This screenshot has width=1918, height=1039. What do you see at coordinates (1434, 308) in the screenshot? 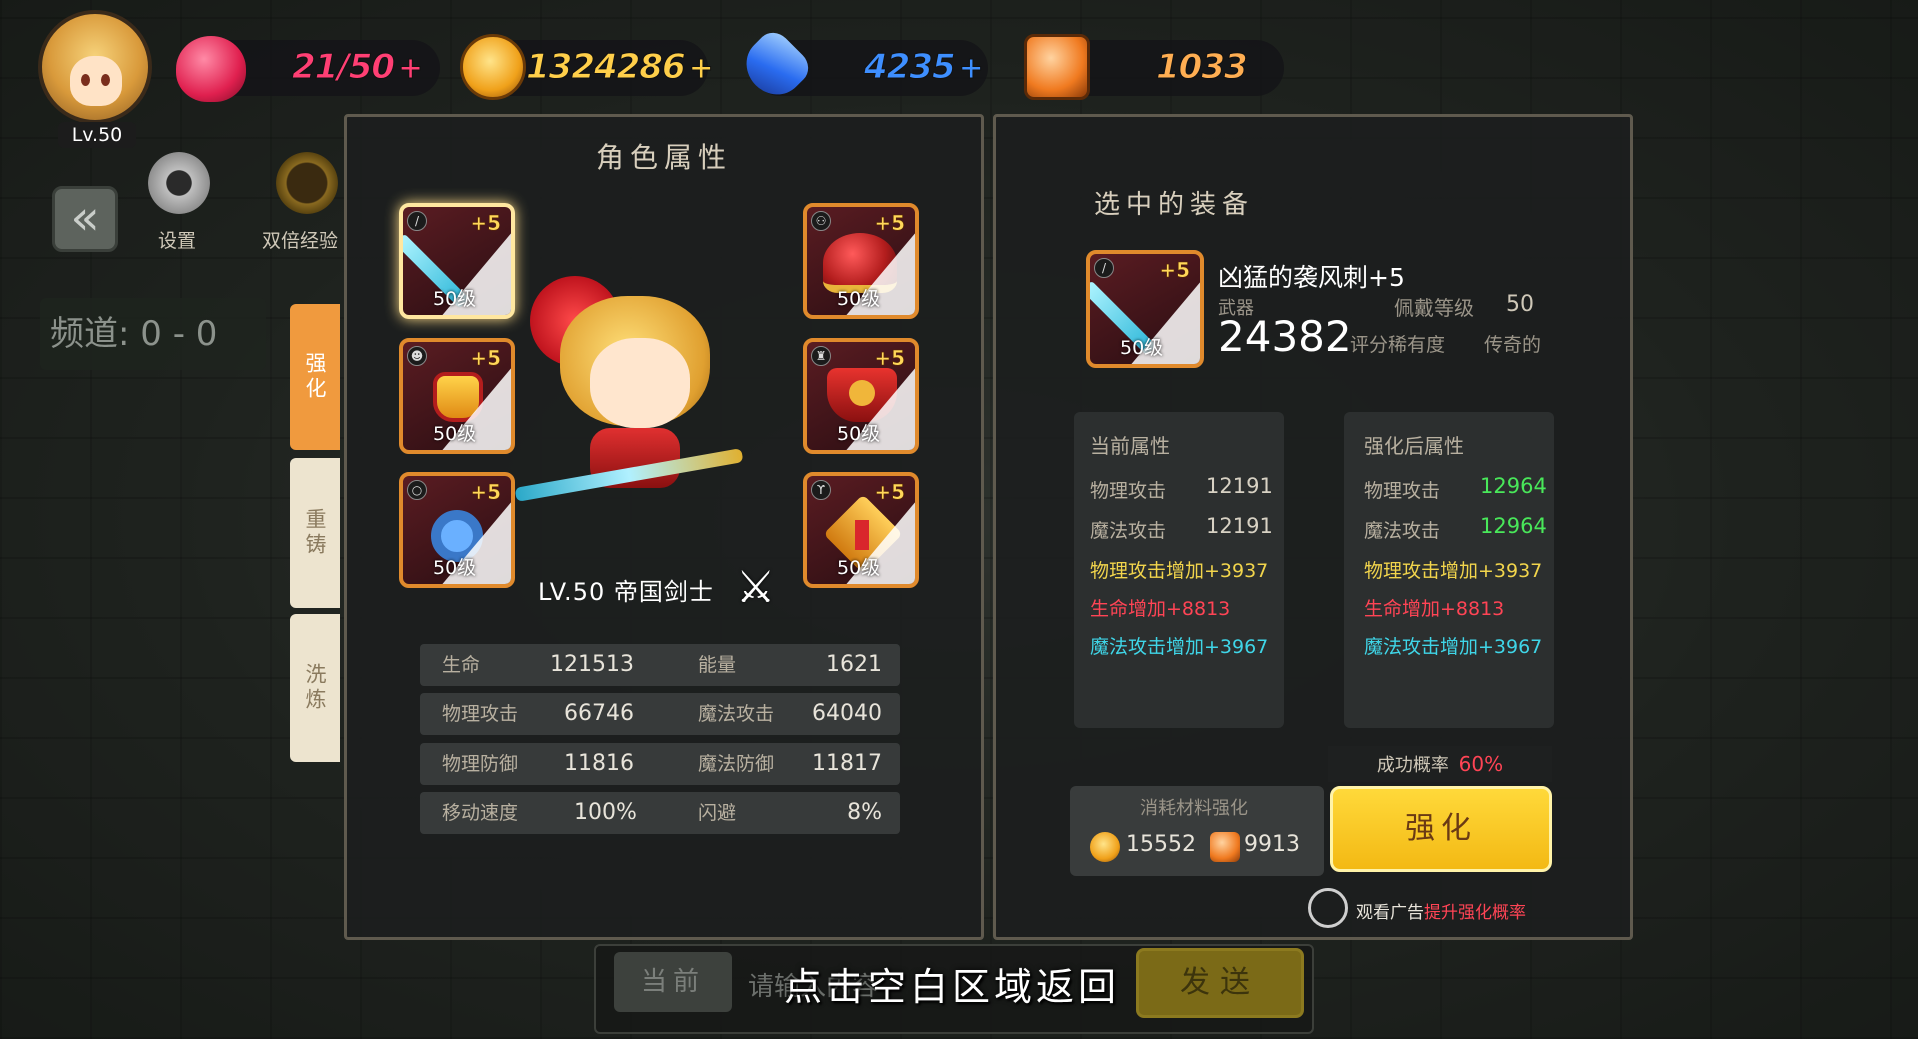
I see `wear-level-label: 佩戴等级` at bounding box center [1434, 308].